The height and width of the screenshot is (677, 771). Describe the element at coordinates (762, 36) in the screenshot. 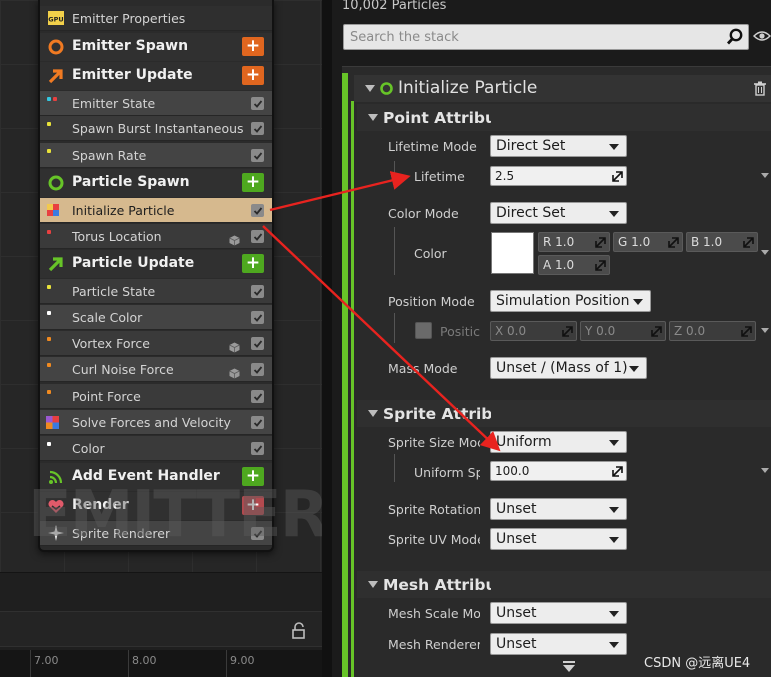

I see `eye-icon` at that location.